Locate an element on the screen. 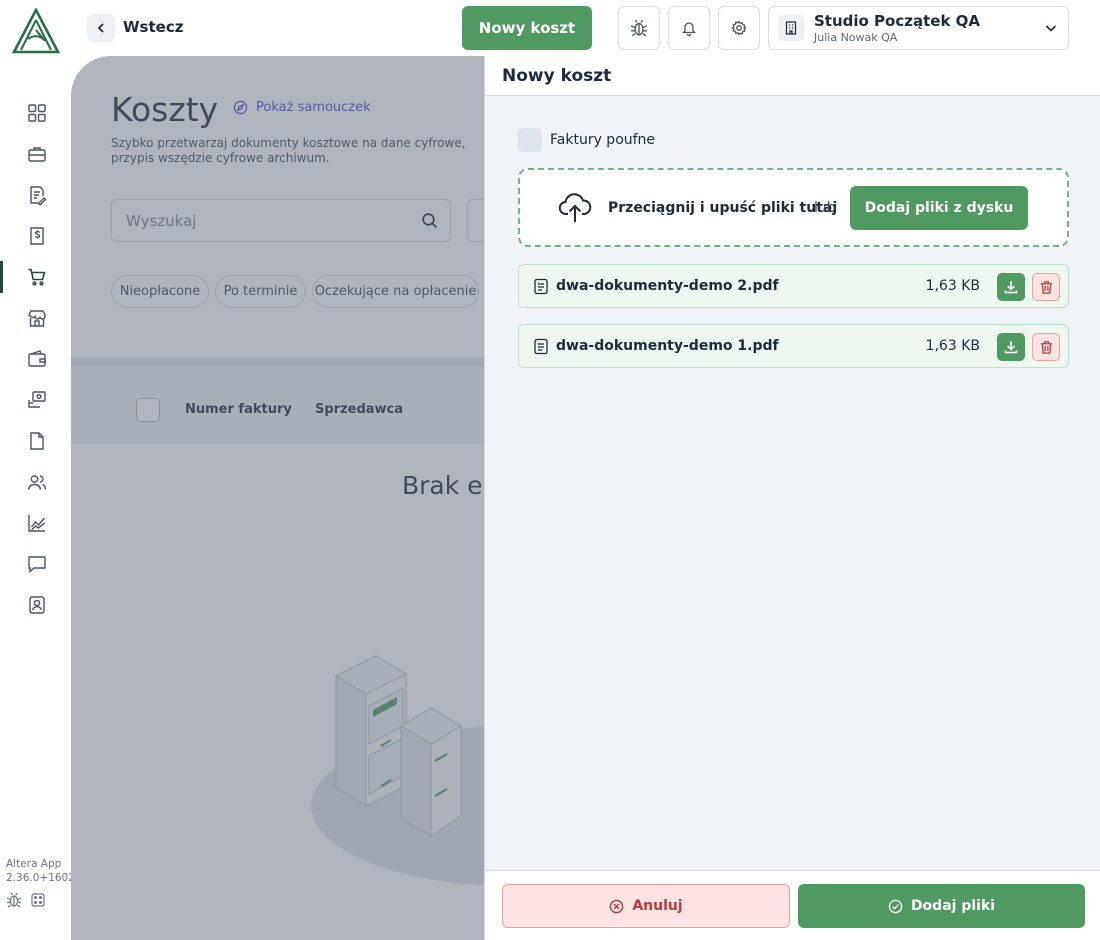 The image size is (1100, 940). sidebar-item-account is located at coordinates (35, 605).